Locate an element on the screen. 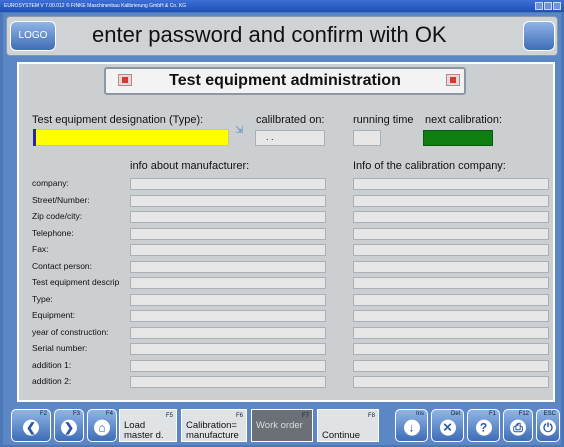 Image resolution: width=564 pixels, height=447 pixels. print-icon: ⎙ is located at coordinates (518, 427).